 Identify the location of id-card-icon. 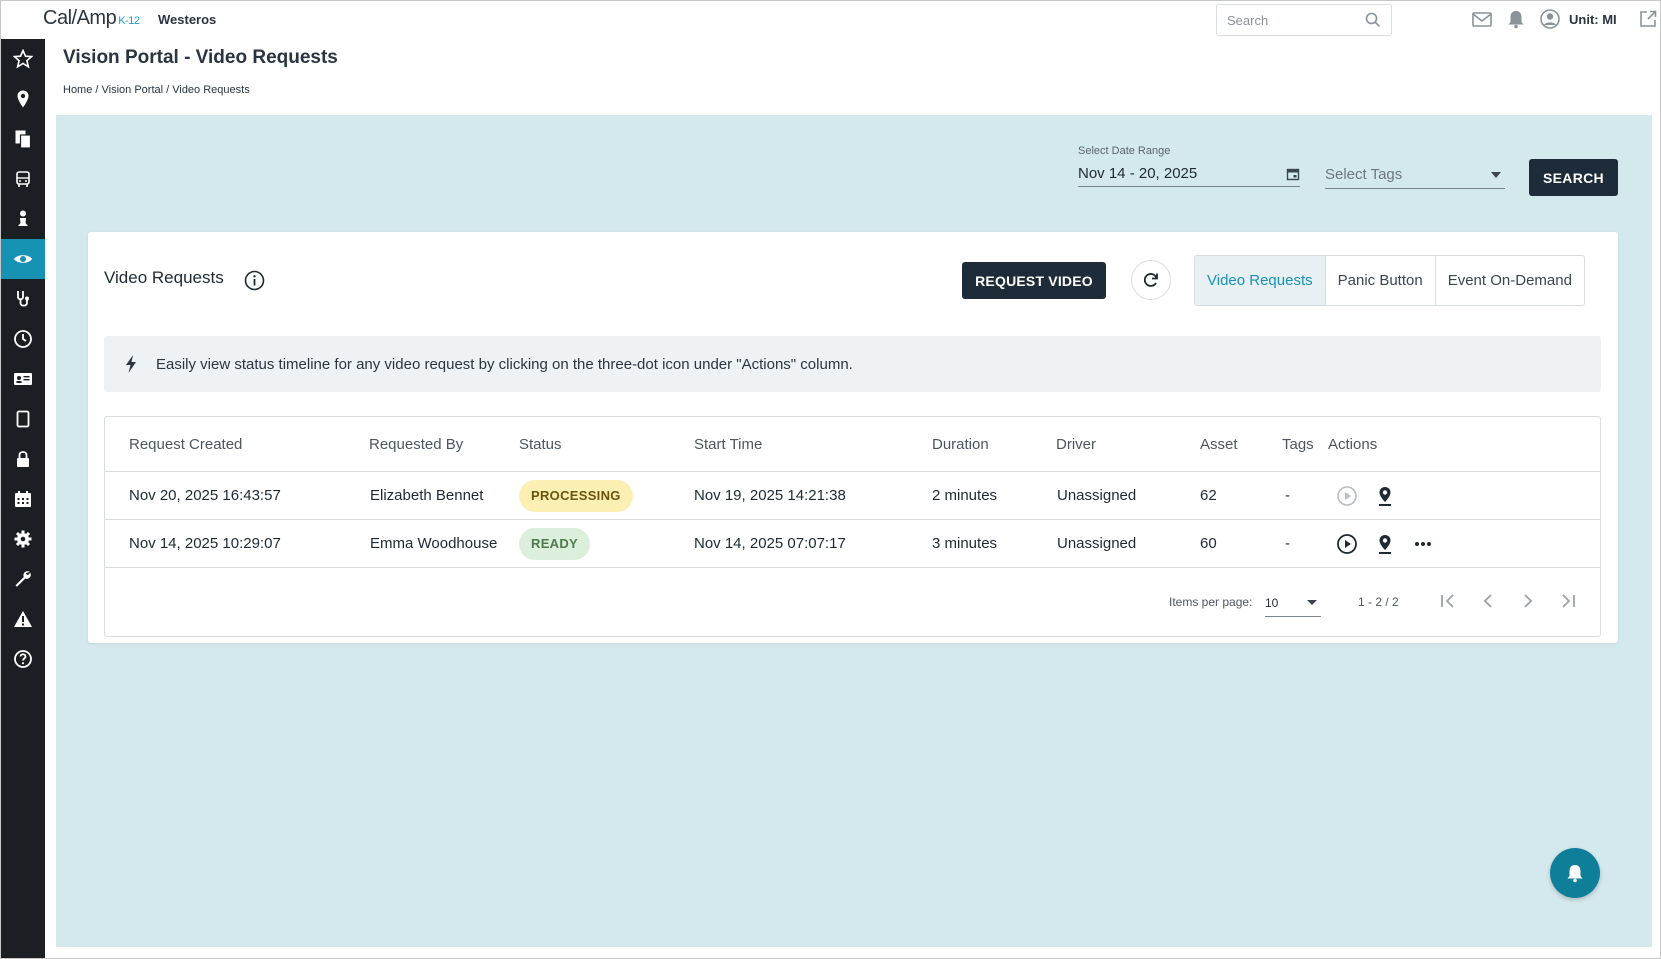
(23, 379).